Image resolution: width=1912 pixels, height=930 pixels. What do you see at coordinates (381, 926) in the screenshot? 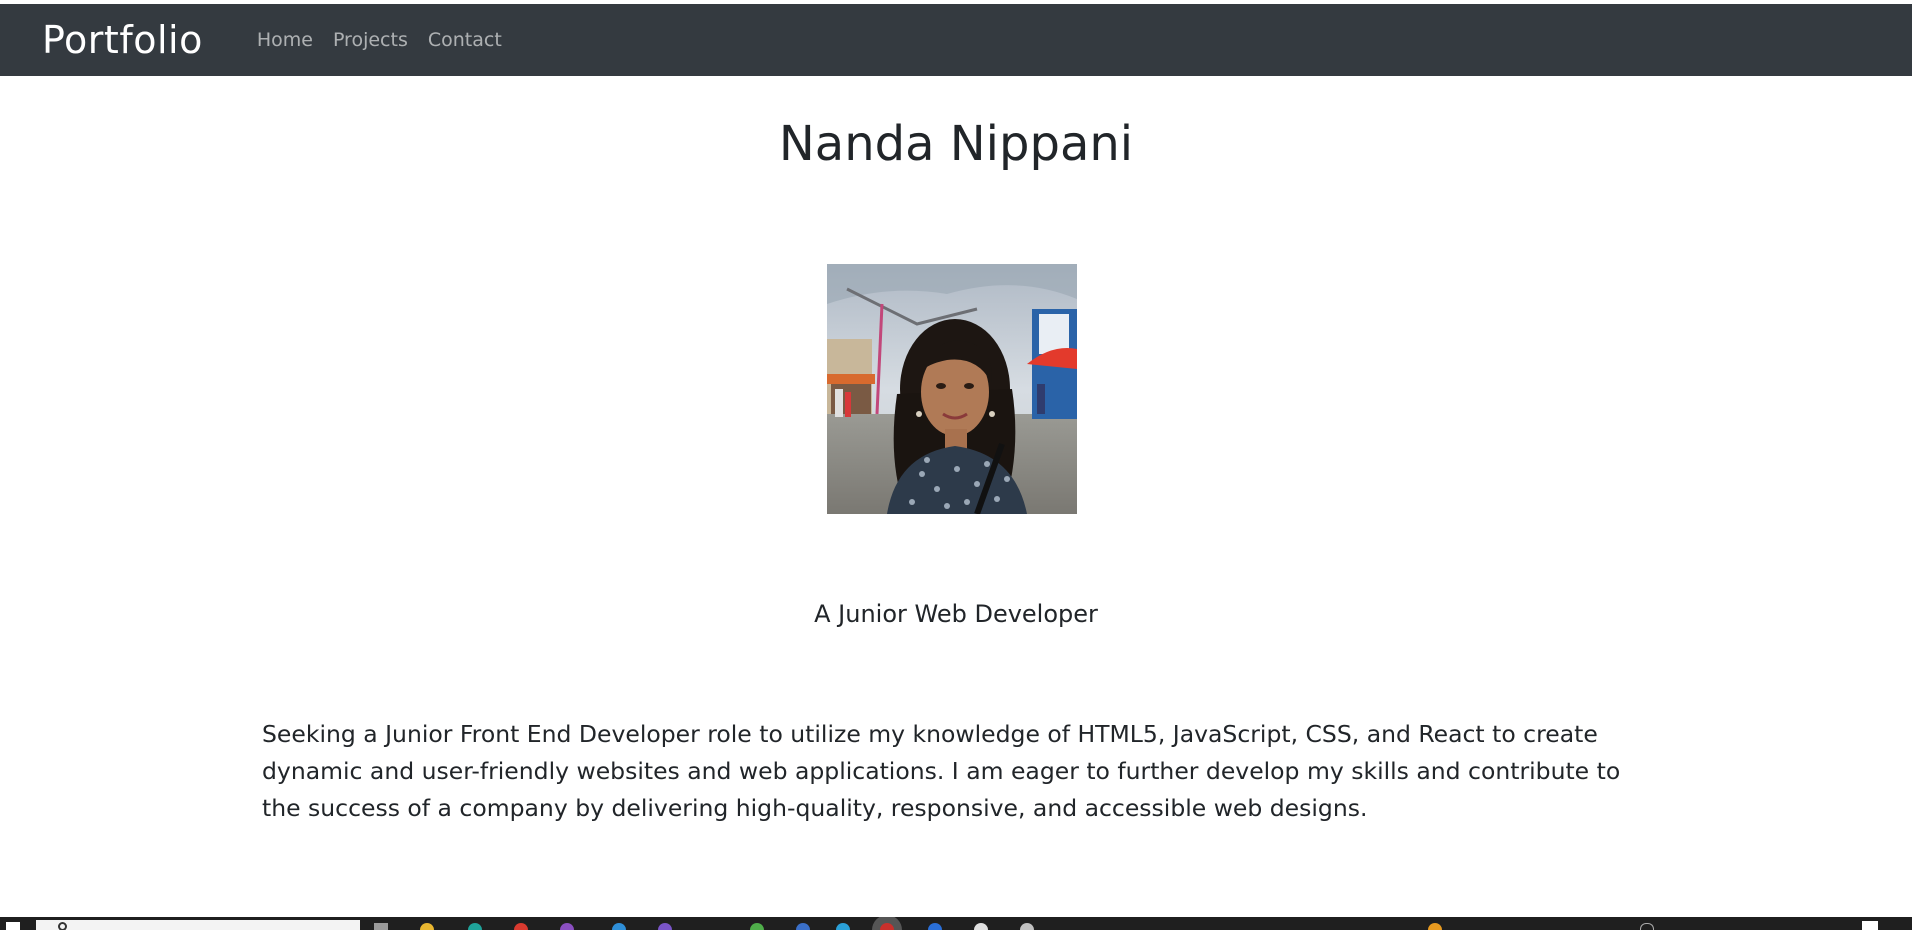
I see `task-view-icon` at bounding box center [381, 926].